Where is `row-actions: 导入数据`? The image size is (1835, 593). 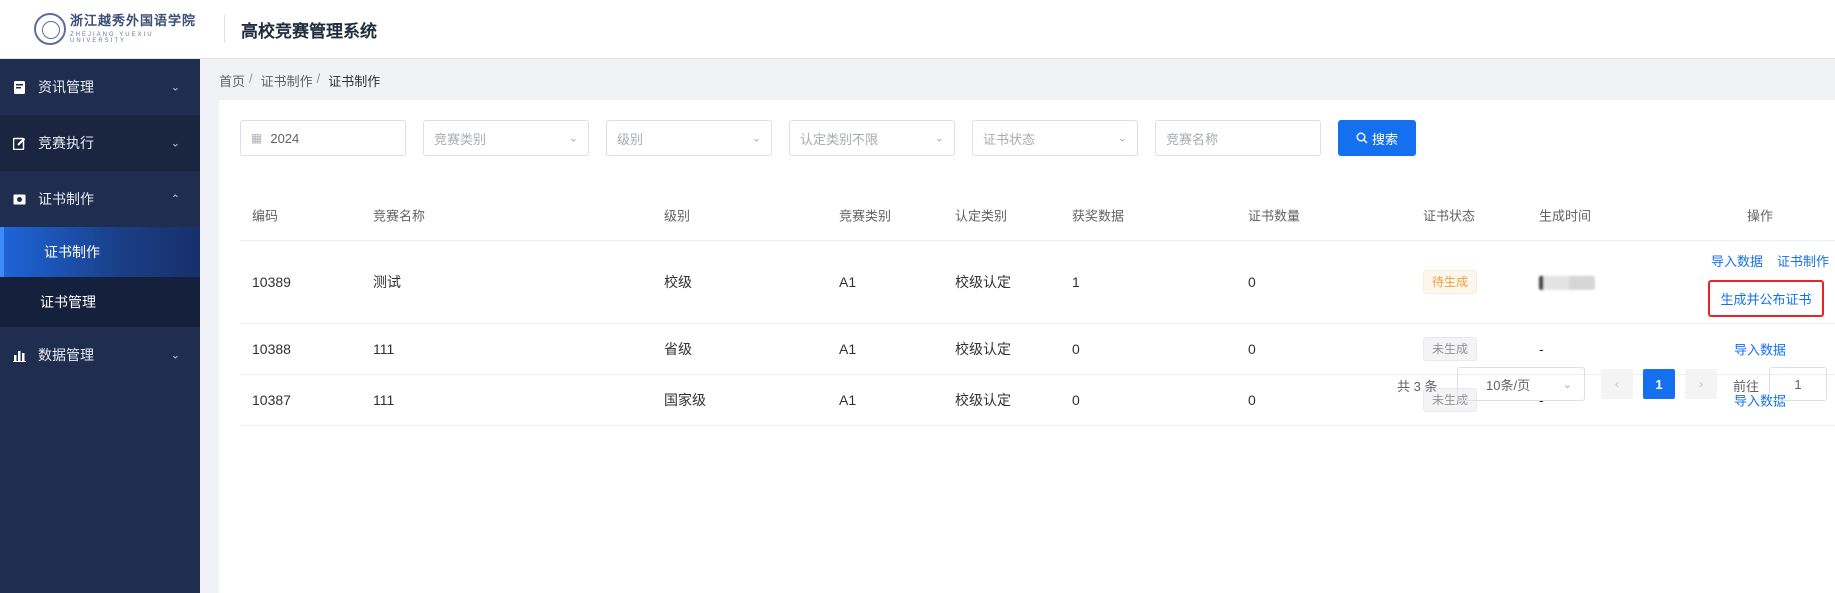
row-actions: 导入数据 is located at coordinates (1760, 349).